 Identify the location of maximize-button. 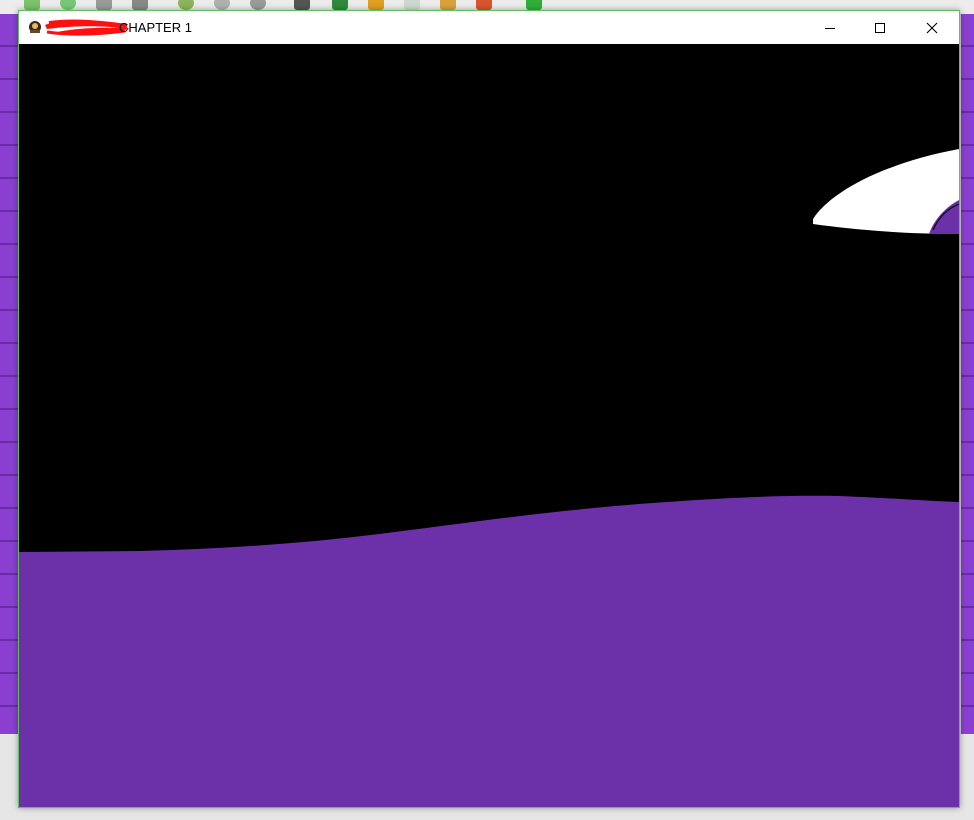
(880, 27).